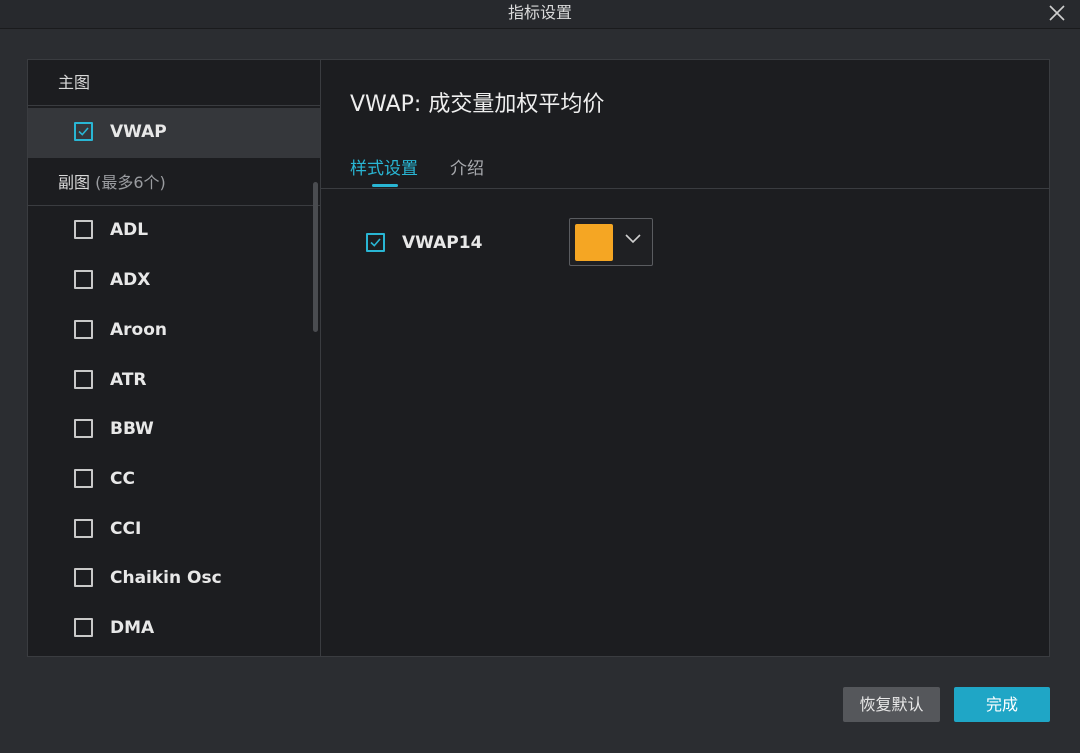 Image resolution: width=1080 pixels, height=753 pixels. Describe the element at coordinates (174, 331) in the screenshot. I see `list-item-aroon: Aroon` at that location.